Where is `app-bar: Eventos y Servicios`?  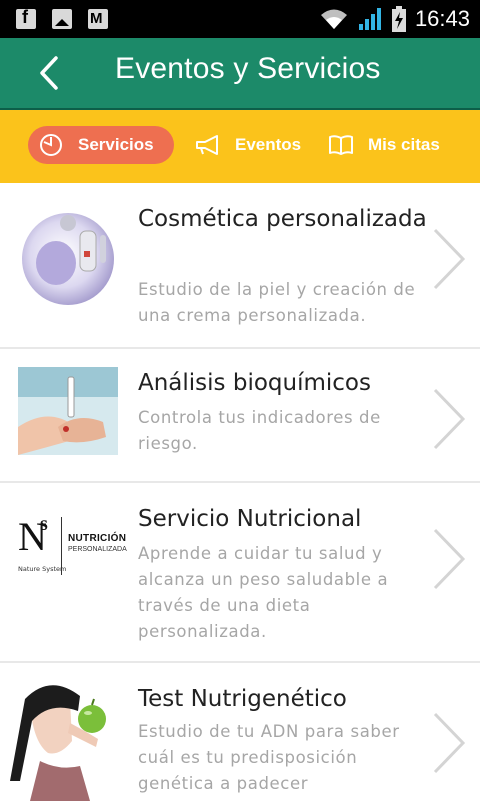 app-bar: Eventos y Servicios is located at coordinates (240, 73).